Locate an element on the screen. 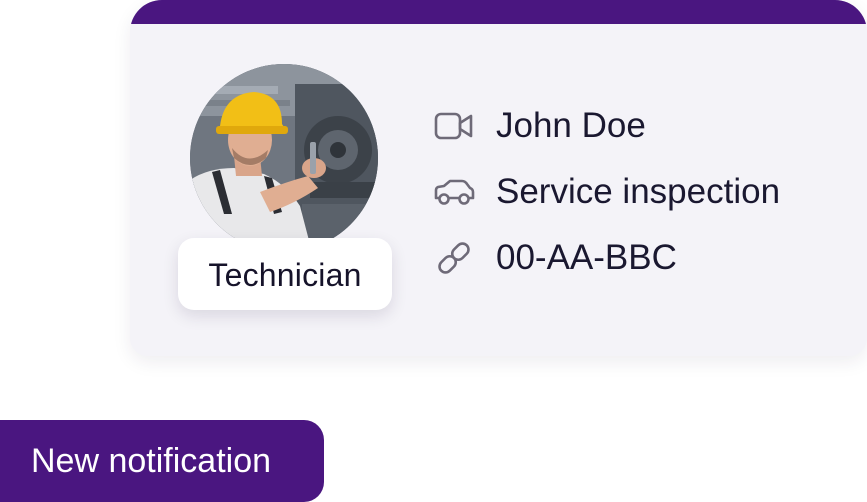  detail-row-service: Service inspection is located at coordinates (640, 192).